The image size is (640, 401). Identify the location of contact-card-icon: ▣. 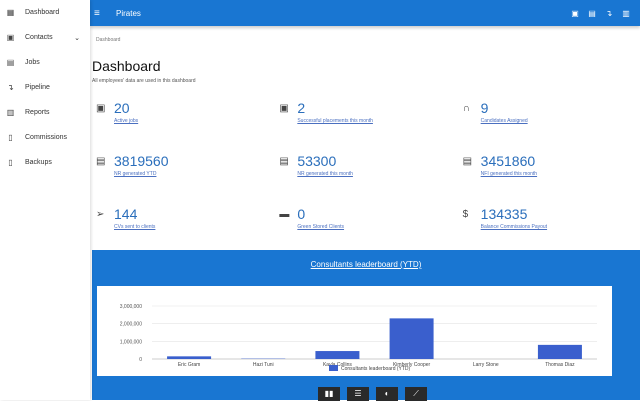
(575, 13).